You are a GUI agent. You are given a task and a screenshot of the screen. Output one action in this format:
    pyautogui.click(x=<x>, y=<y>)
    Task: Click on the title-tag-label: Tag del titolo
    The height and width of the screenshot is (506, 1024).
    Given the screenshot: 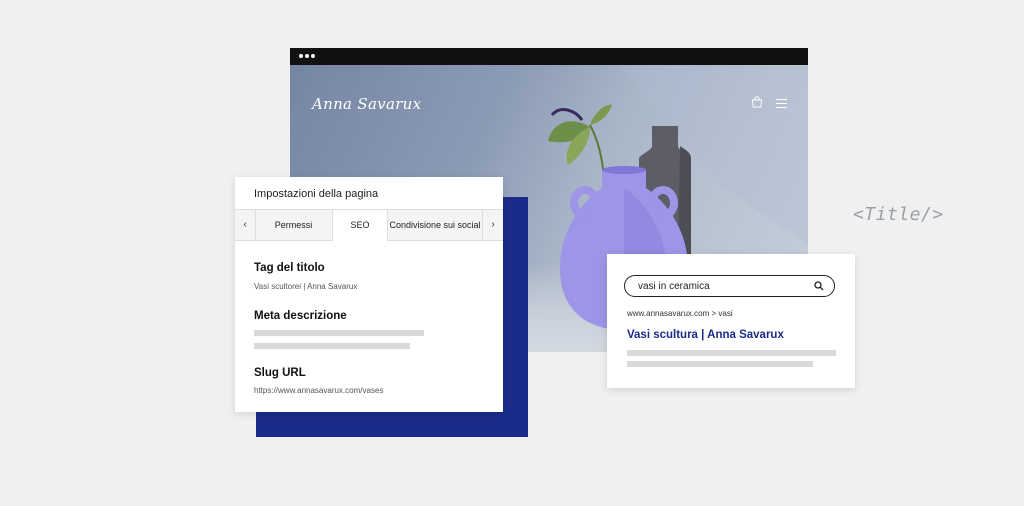 What is the action you would take?
    pyautogui.click(x=289, y=268)
    